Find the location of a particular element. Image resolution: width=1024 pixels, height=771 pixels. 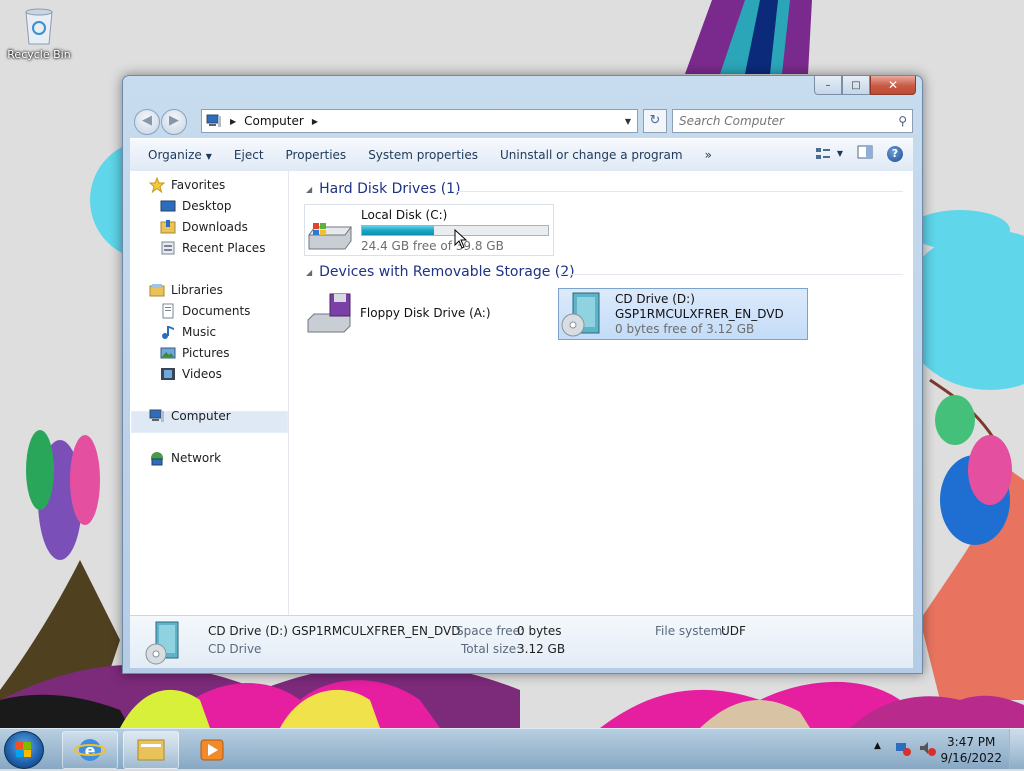

nav-desktop: Desktop is located at coordinates (196, 206).